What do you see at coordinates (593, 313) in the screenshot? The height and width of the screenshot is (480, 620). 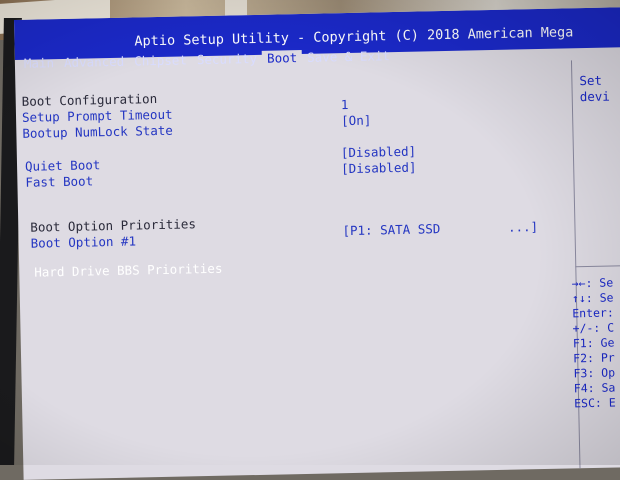 I see `key-help-enter: Enter:` at bounding box center [593, 313].